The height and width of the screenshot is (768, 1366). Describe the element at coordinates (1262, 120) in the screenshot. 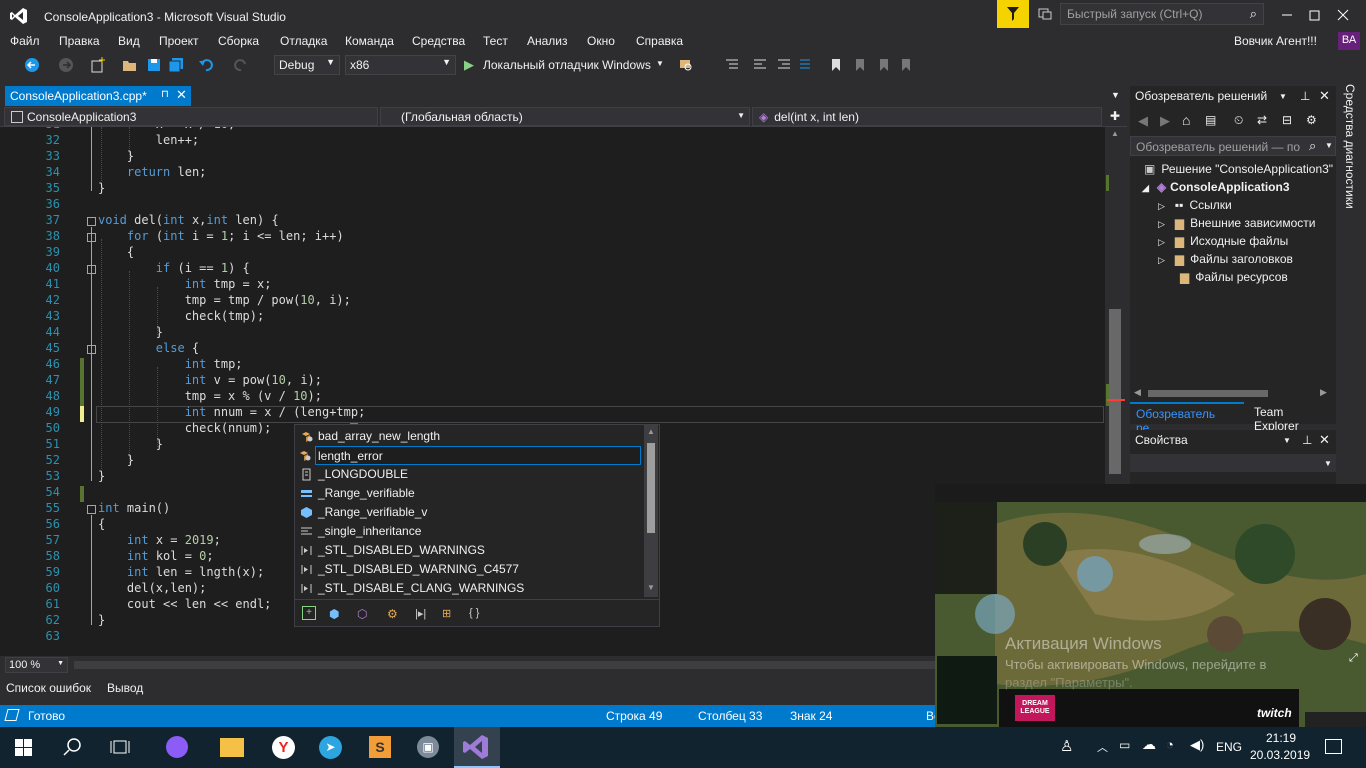

I see `sync-icon: ⇄` at that location.